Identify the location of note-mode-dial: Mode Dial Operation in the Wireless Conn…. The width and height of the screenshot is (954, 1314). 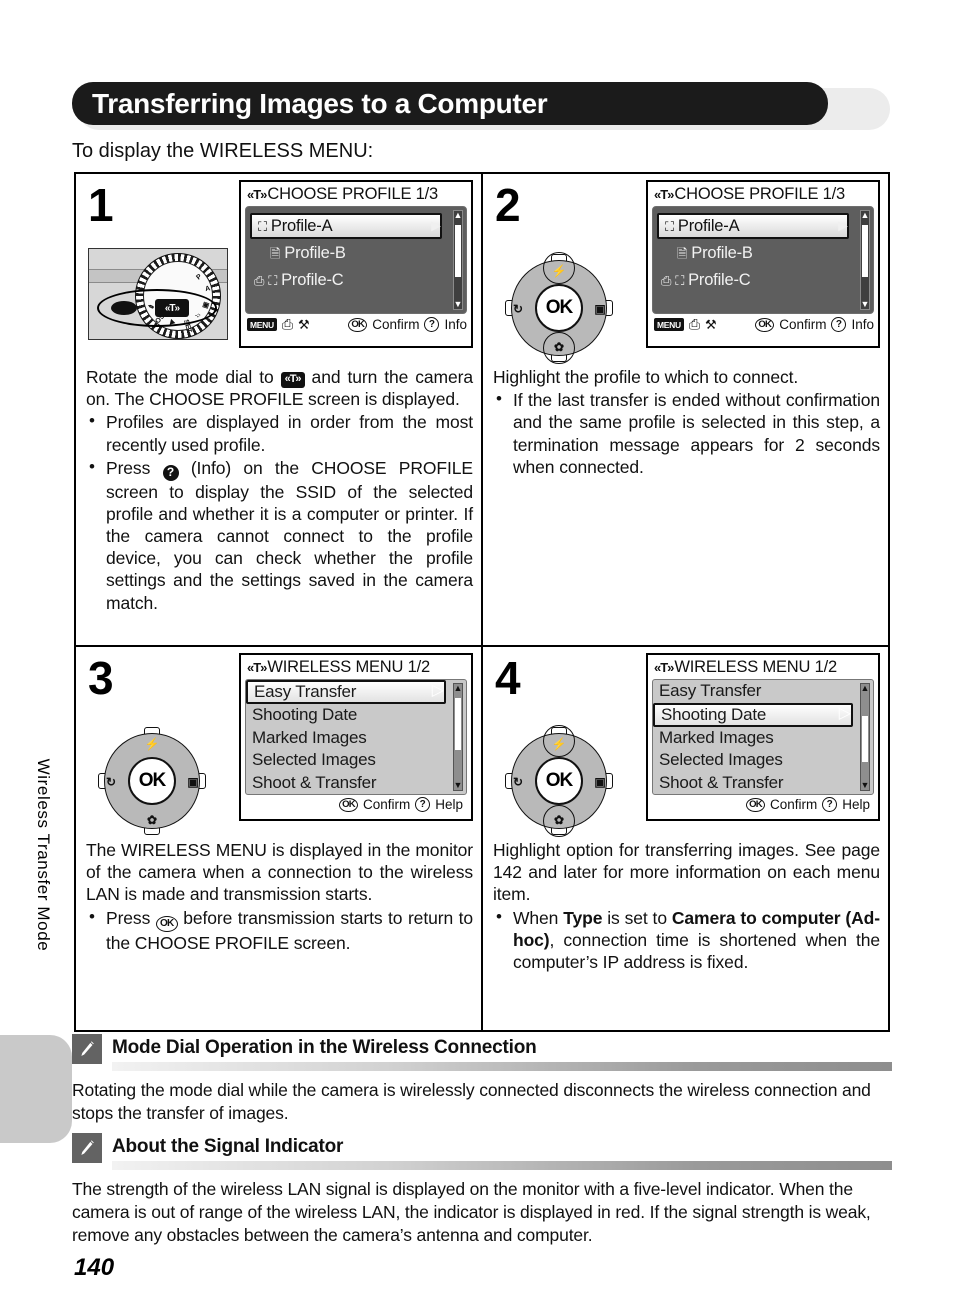
(482, 1079).